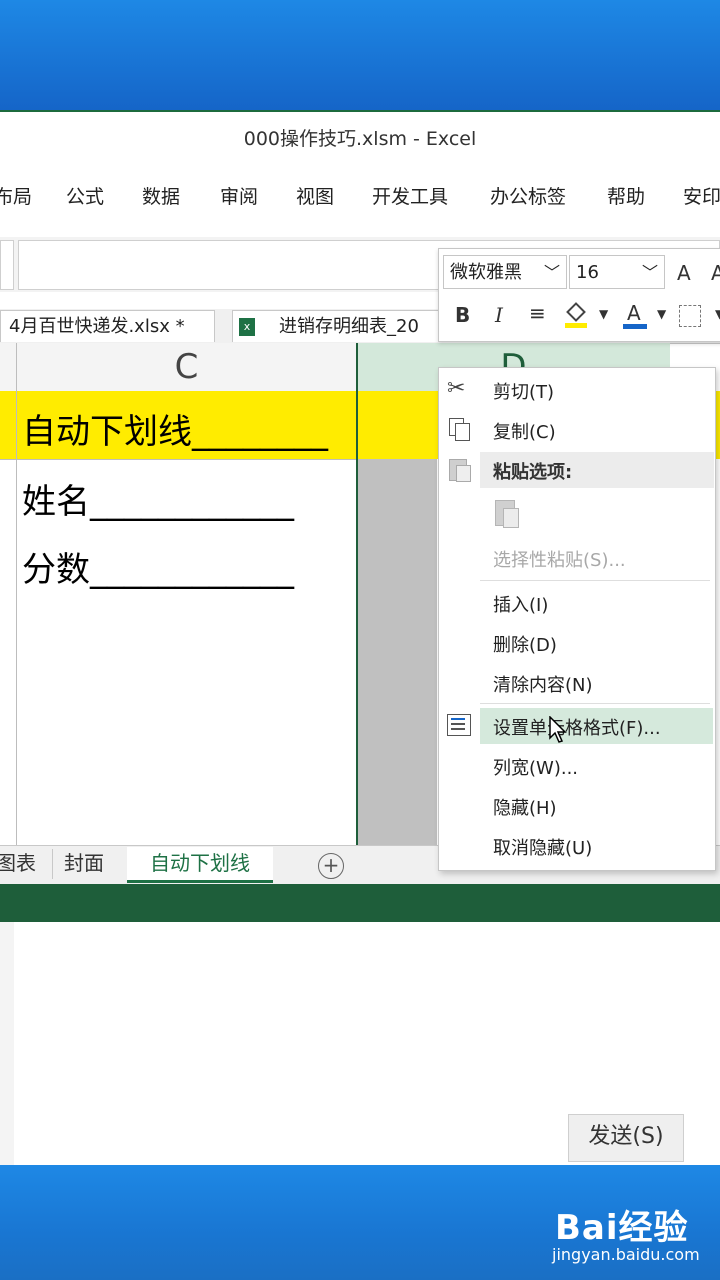  I want to click on font-color-glyph: A, so click(634, 313).